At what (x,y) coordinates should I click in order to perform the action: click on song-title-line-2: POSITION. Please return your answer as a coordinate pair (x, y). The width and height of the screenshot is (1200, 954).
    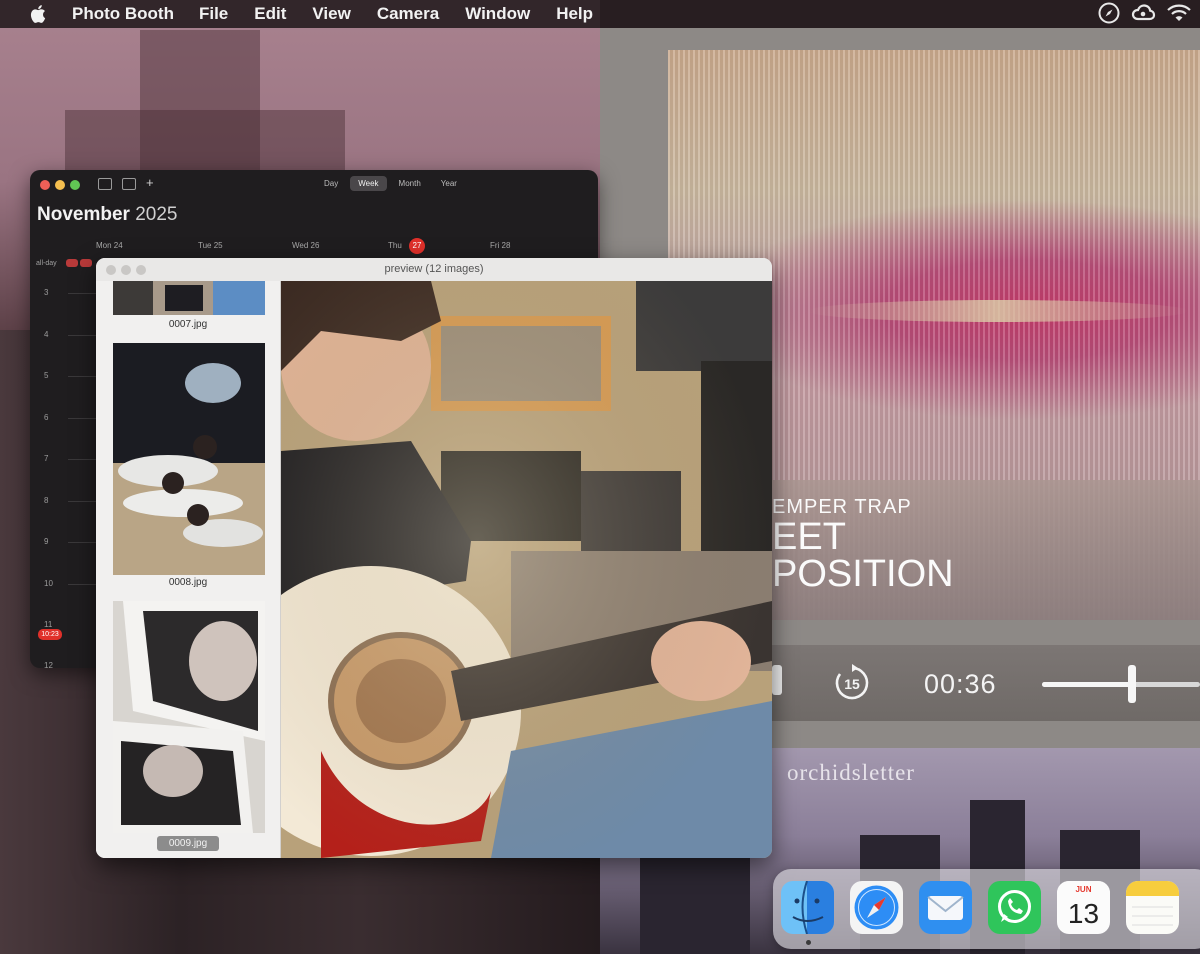
    Looking at the image, I should click on (863, 574).